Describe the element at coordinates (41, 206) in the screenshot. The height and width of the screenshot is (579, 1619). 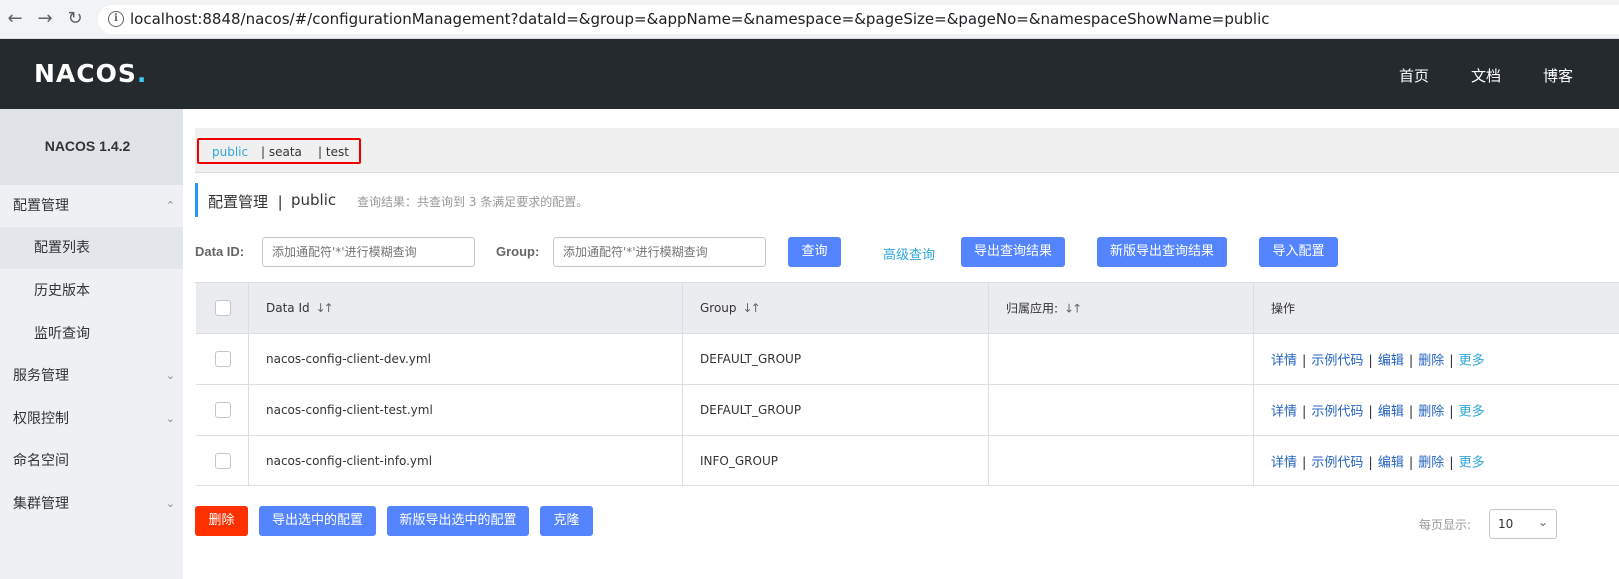
I see `sidebar-item-label: 配置管理` at that location.